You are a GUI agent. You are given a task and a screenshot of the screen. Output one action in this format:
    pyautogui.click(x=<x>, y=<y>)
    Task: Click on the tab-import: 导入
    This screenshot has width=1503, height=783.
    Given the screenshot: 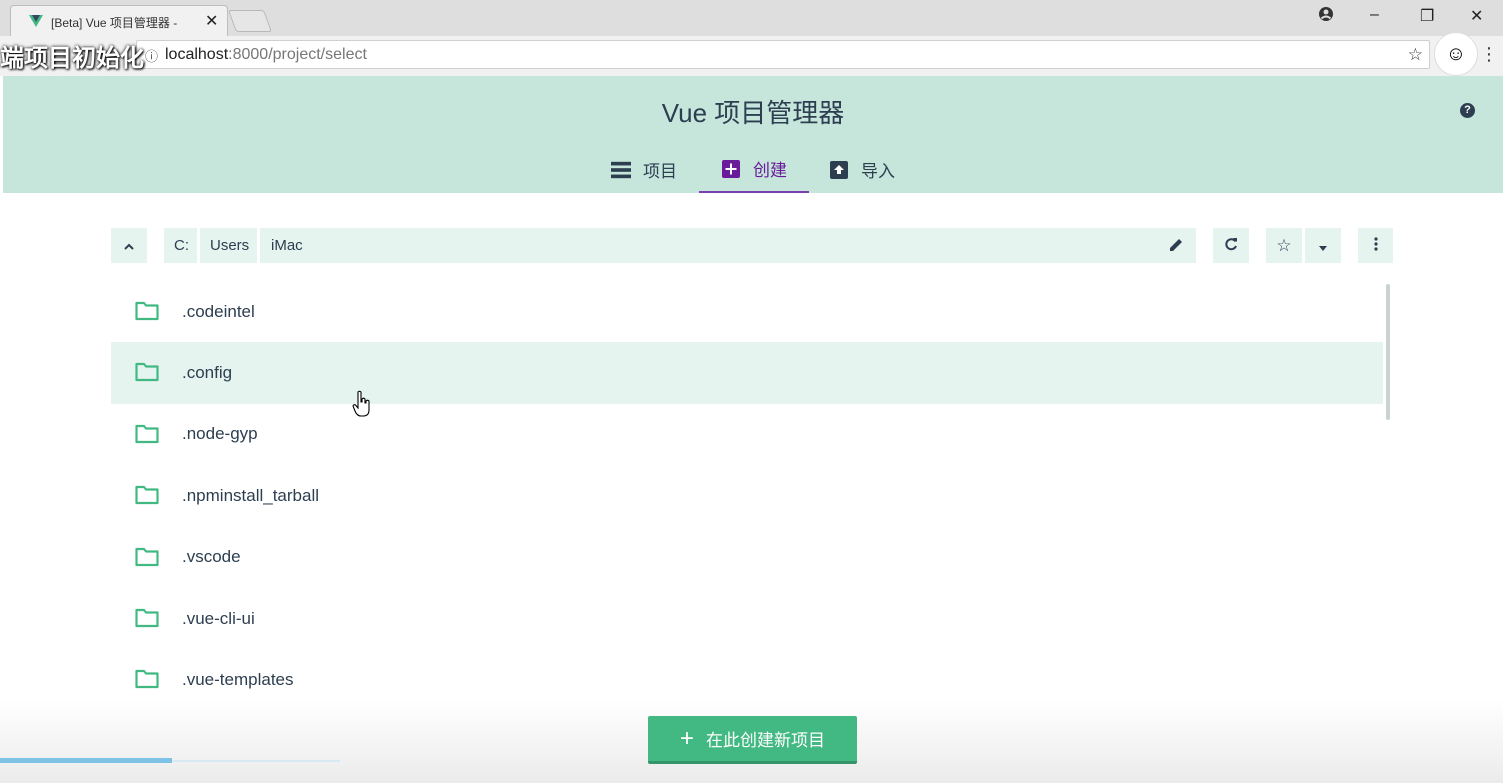 What is the action you would take?
    pyautogui.click(x=869, y=169)
    